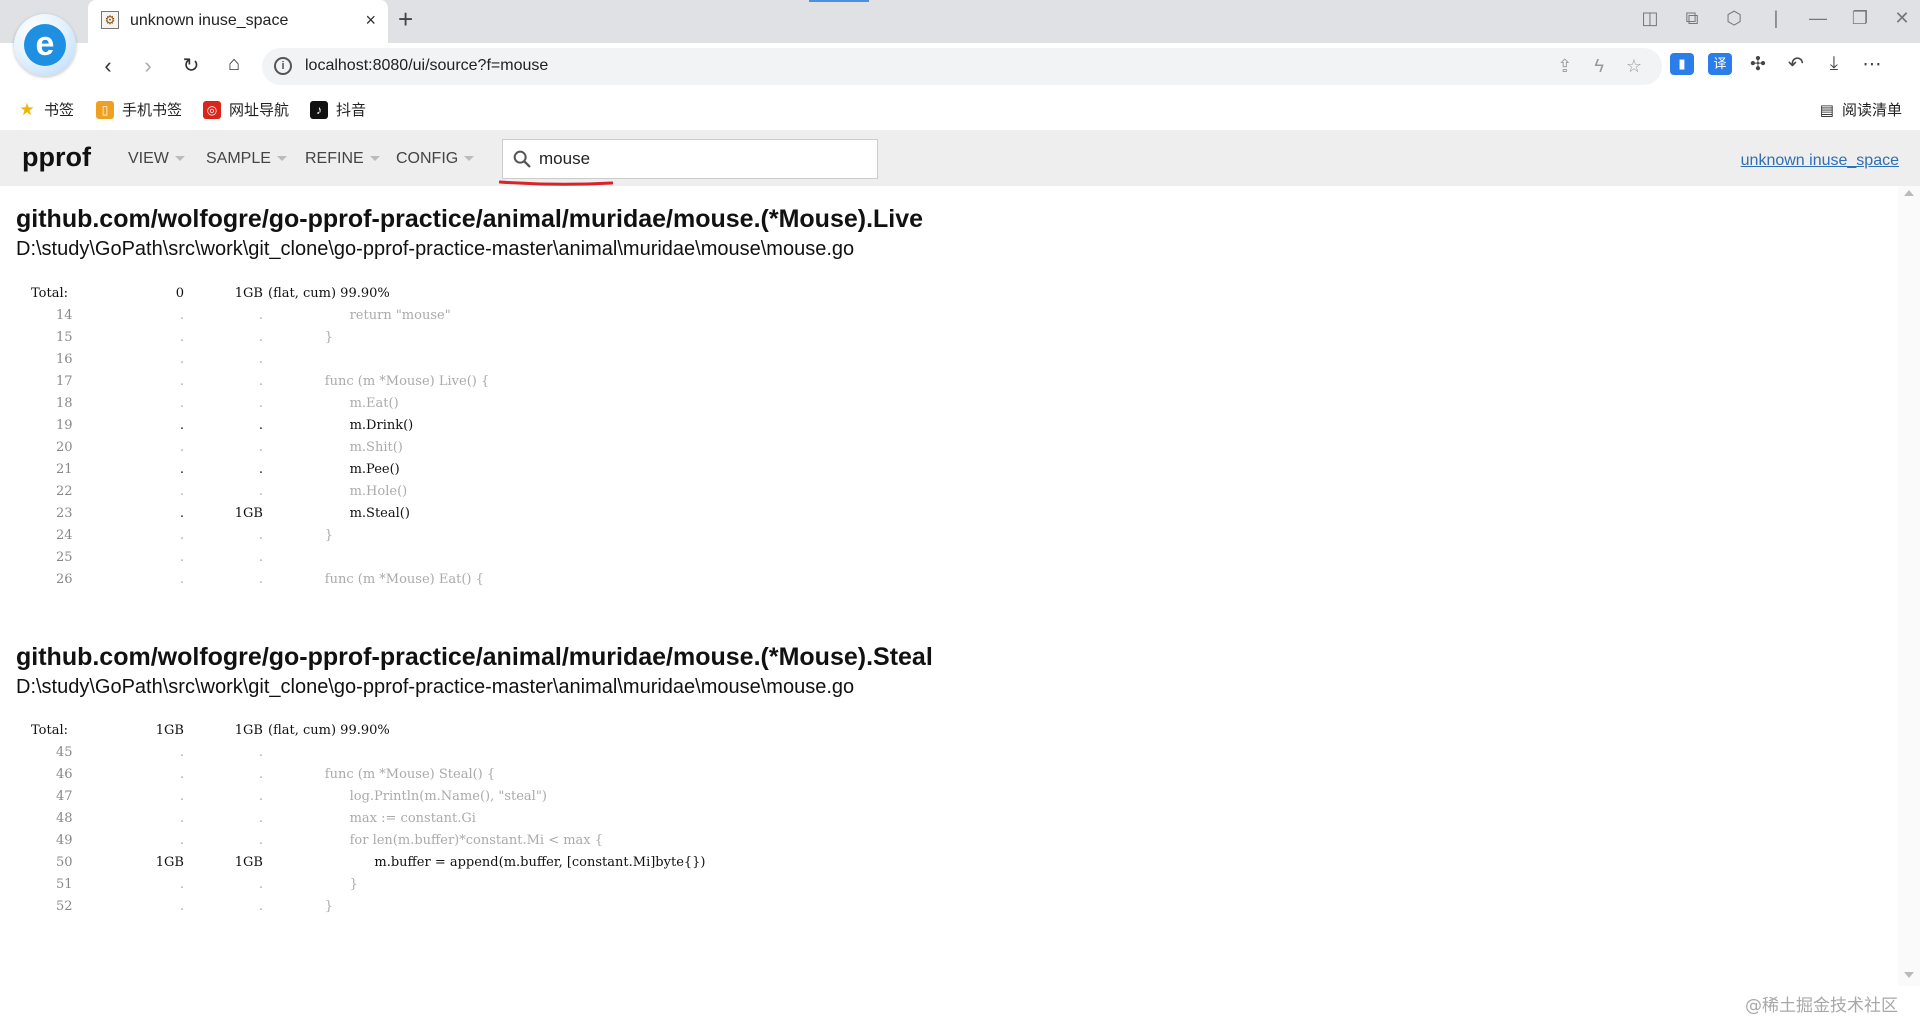  I want to click on search-input, so click(699, 159).